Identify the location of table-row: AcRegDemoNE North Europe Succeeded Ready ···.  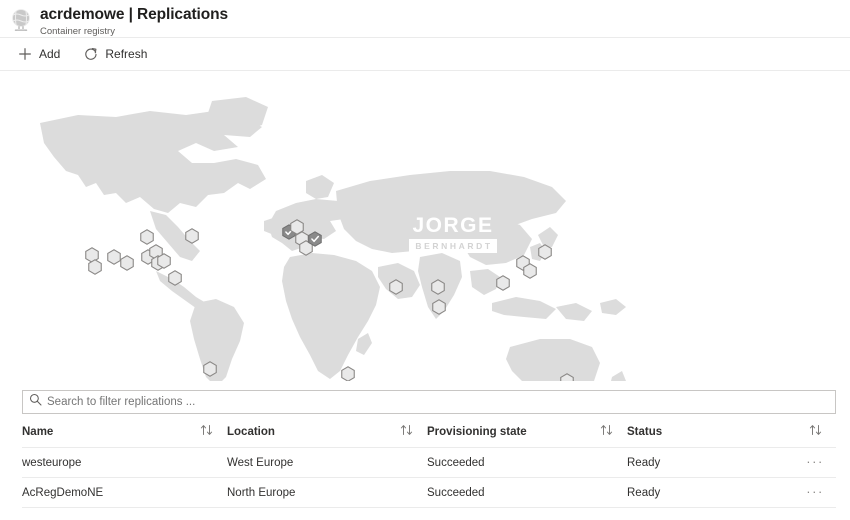
(429, 492).